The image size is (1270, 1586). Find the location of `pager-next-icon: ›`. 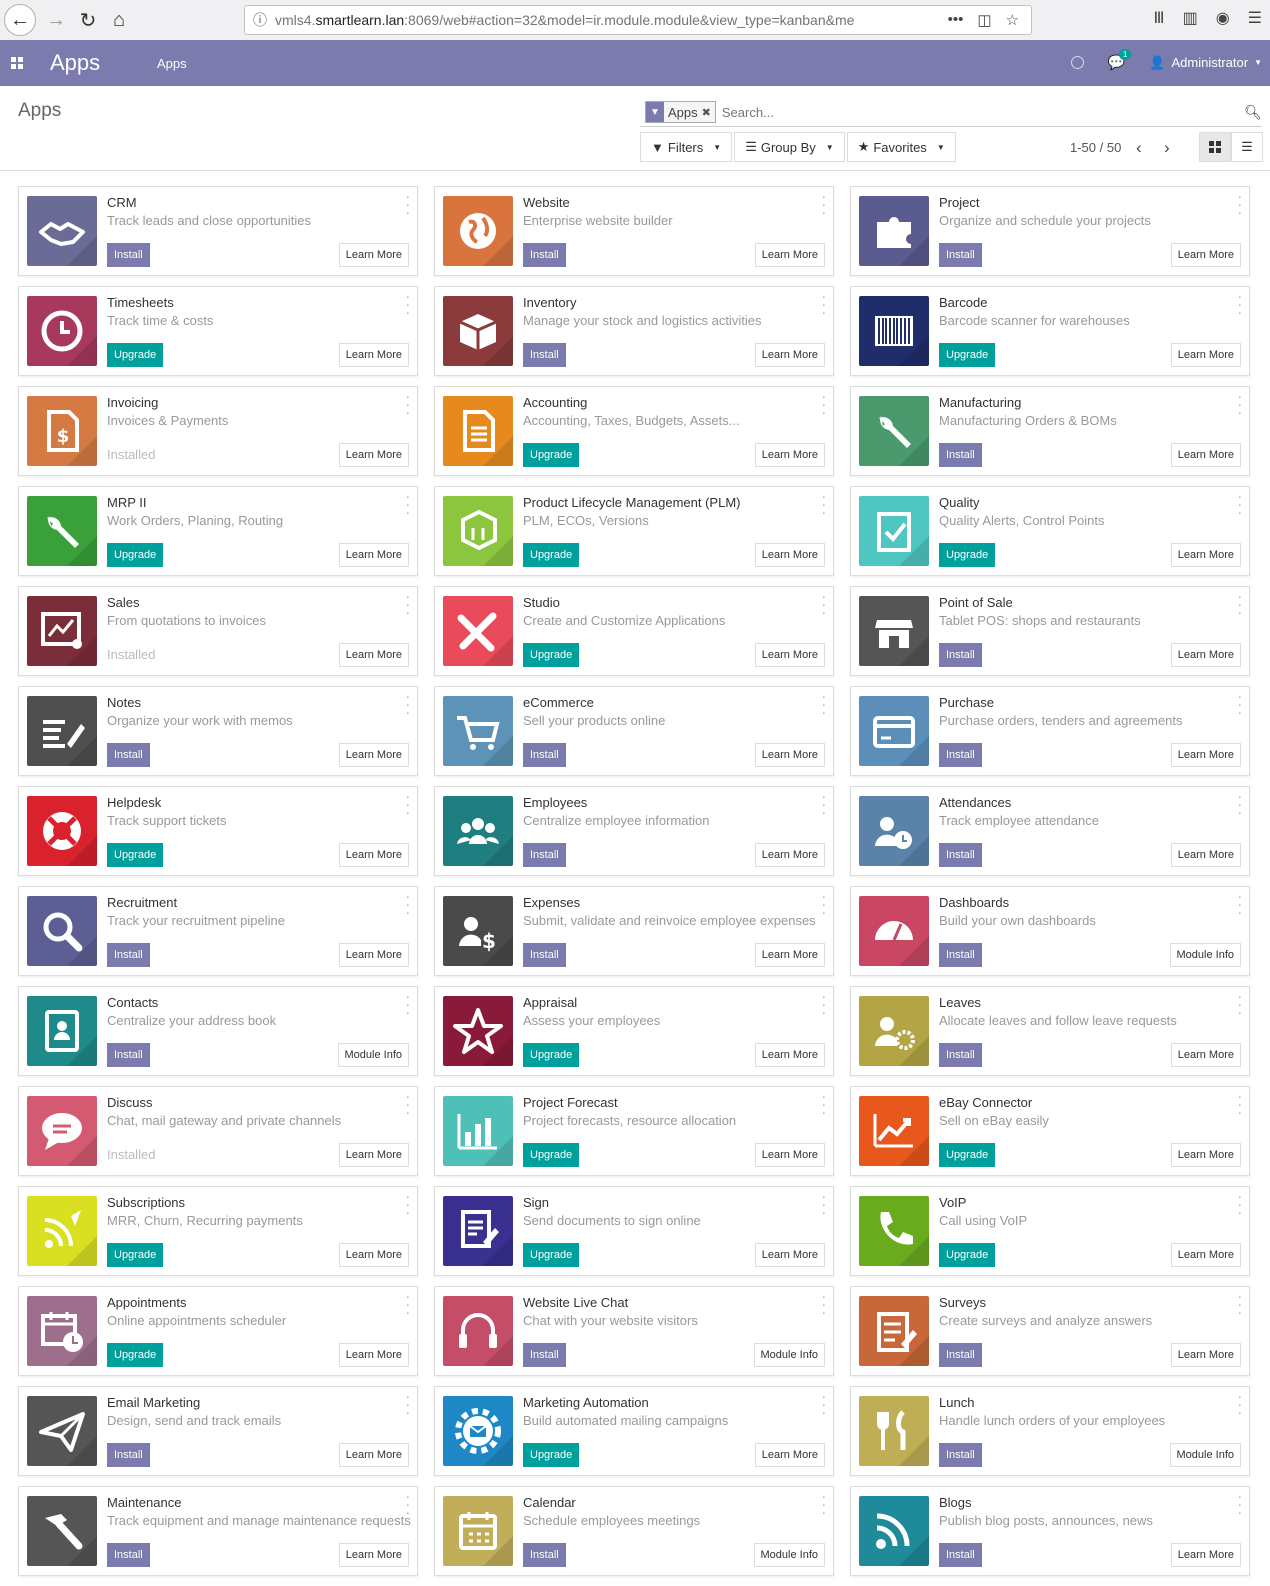

pager-next-icon: › is located at coordinates (1167, 148).